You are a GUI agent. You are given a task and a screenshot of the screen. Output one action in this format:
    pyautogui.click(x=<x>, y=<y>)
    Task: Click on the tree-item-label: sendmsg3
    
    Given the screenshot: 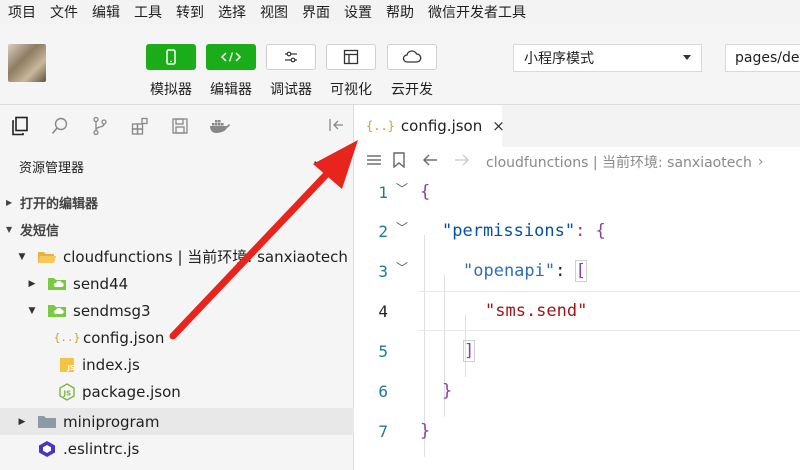 What is the action you would take?
    pyautogui.click(x=112, y=310)
    